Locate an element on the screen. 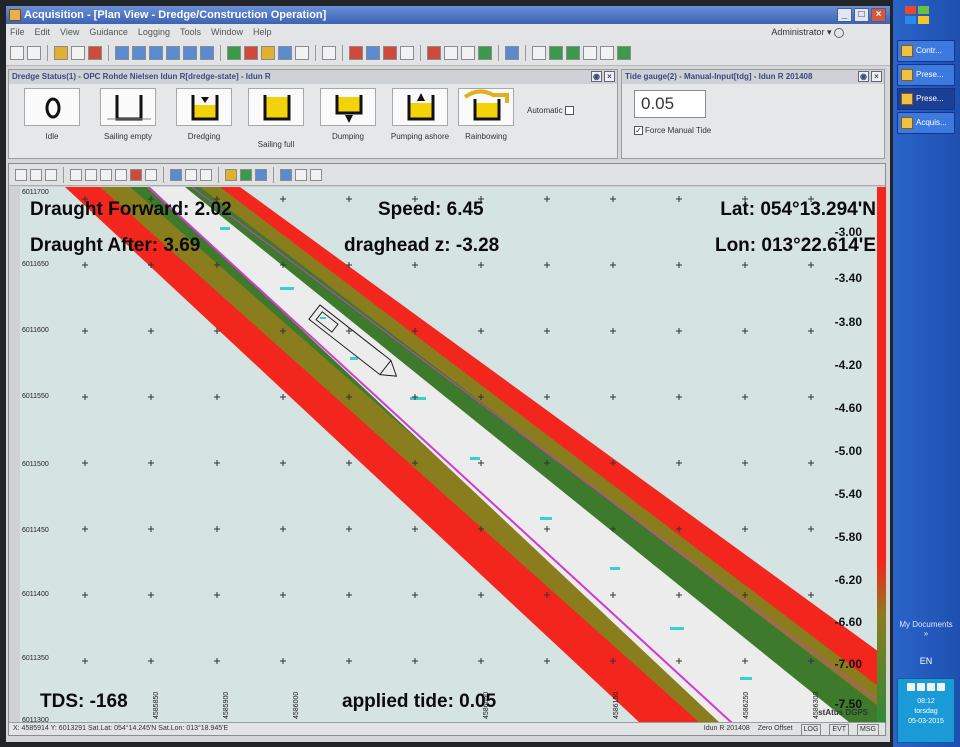  force-manual-tide-toggle: ✓ Force Manual Tide is located at coordinates (672, 131).